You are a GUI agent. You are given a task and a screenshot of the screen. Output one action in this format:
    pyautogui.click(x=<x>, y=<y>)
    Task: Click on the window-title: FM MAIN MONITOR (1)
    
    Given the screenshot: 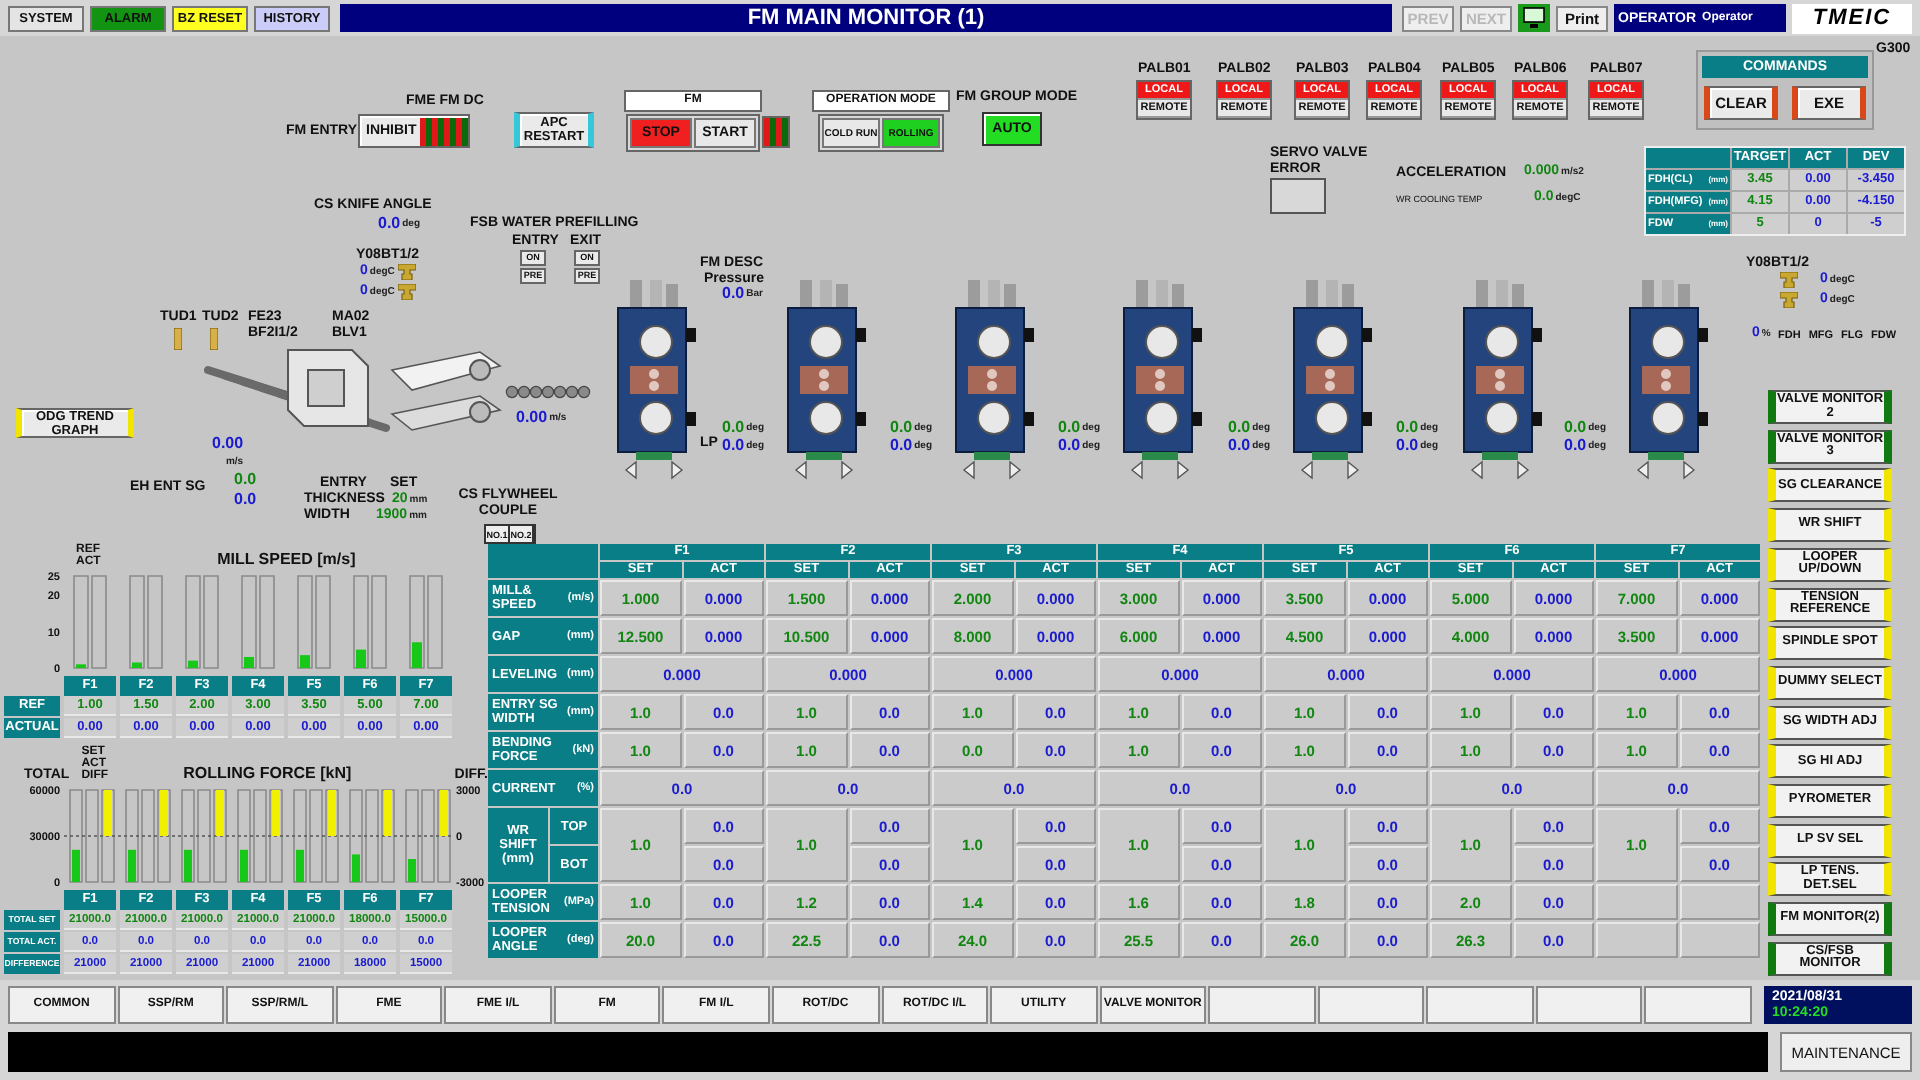 What is the action you would take?
    pyautogui.click(x=866, y=18)
    